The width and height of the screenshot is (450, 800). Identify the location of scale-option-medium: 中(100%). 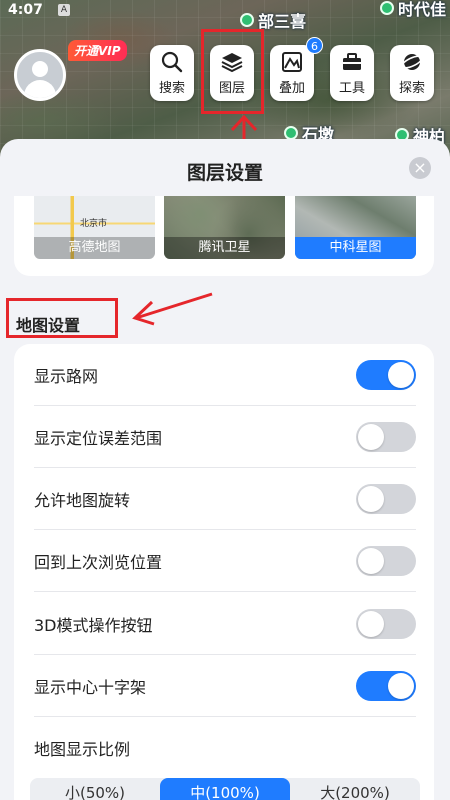
(225, 789).